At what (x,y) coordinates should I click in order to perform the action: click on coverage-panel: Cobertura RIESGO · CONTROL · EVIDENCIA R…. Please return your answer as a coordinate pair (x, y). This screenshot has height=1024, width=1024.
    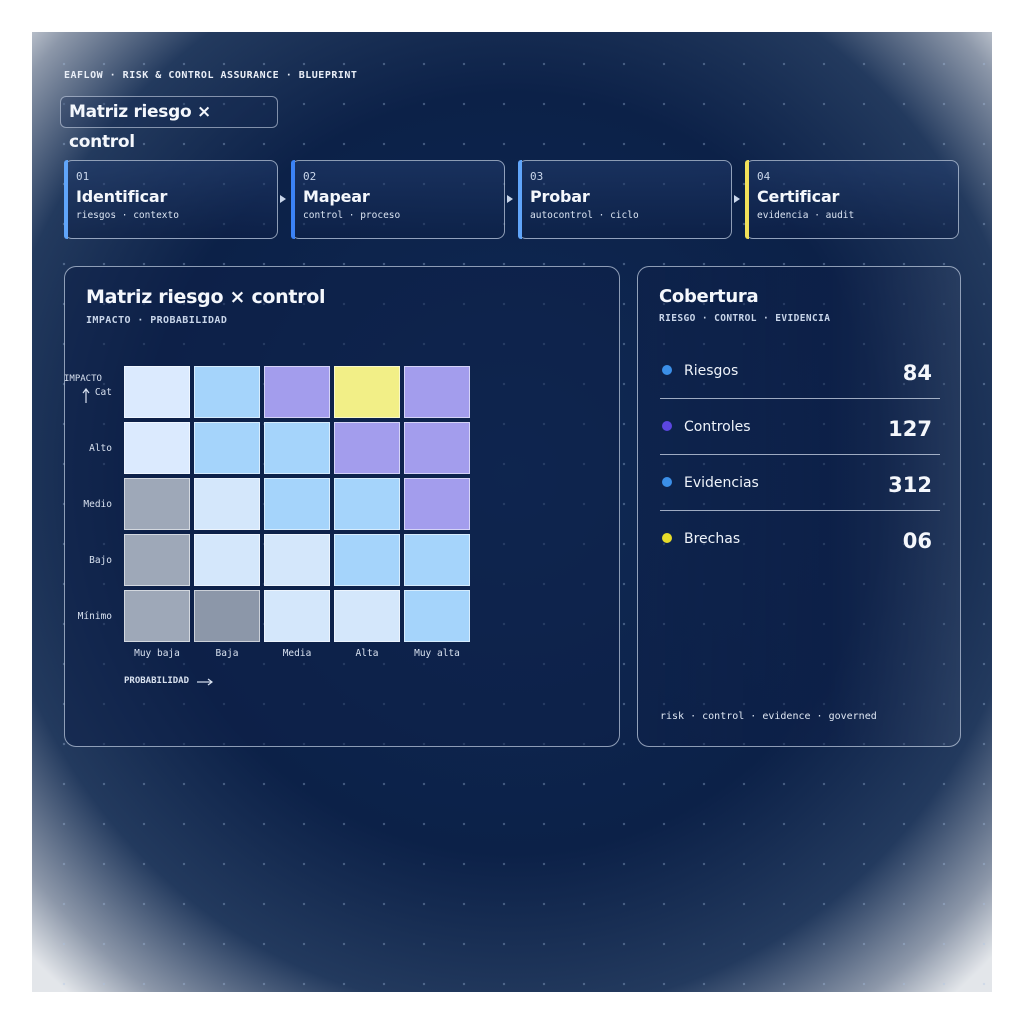
    Looking at the image, I should click on (799, 506).